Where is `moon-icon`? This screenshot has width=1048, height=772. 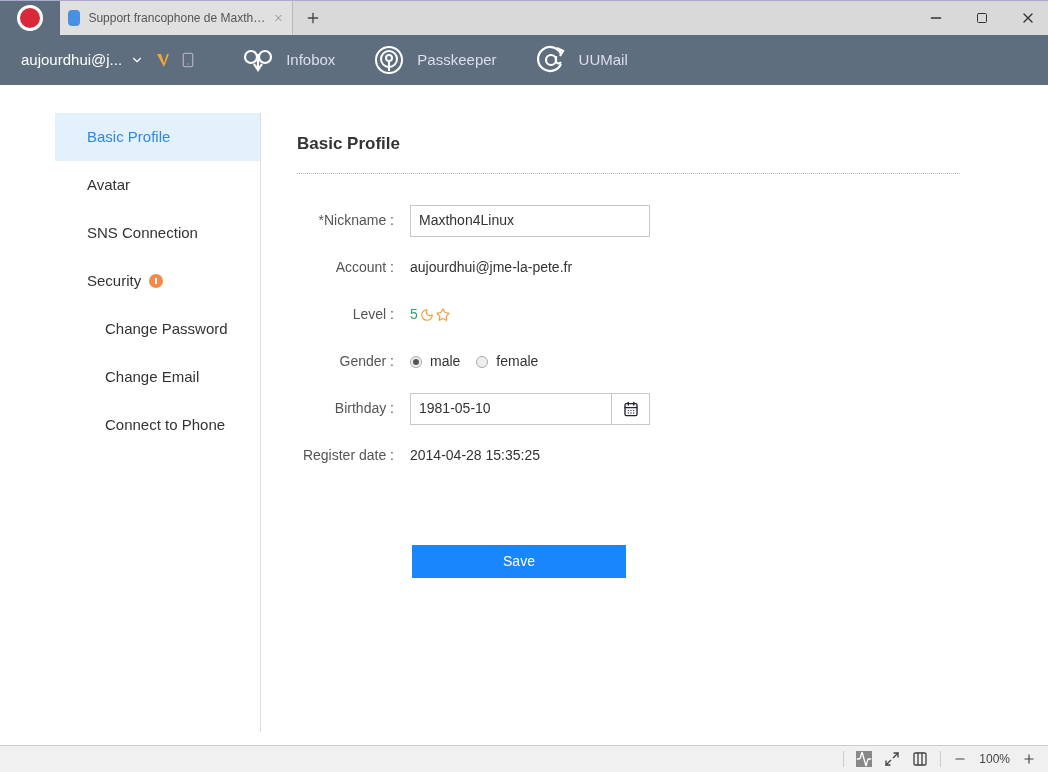 moon-icon is located at coordinates (426, 314).